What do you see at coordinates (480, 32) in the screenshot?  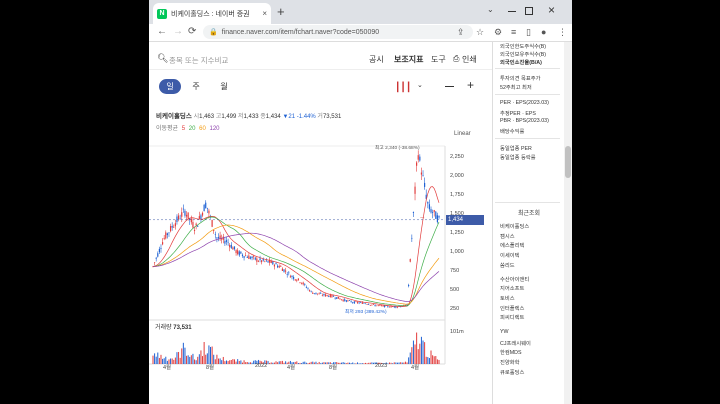 I see `bookmark-star-icon: ☆` at bounding box center [480, 32].